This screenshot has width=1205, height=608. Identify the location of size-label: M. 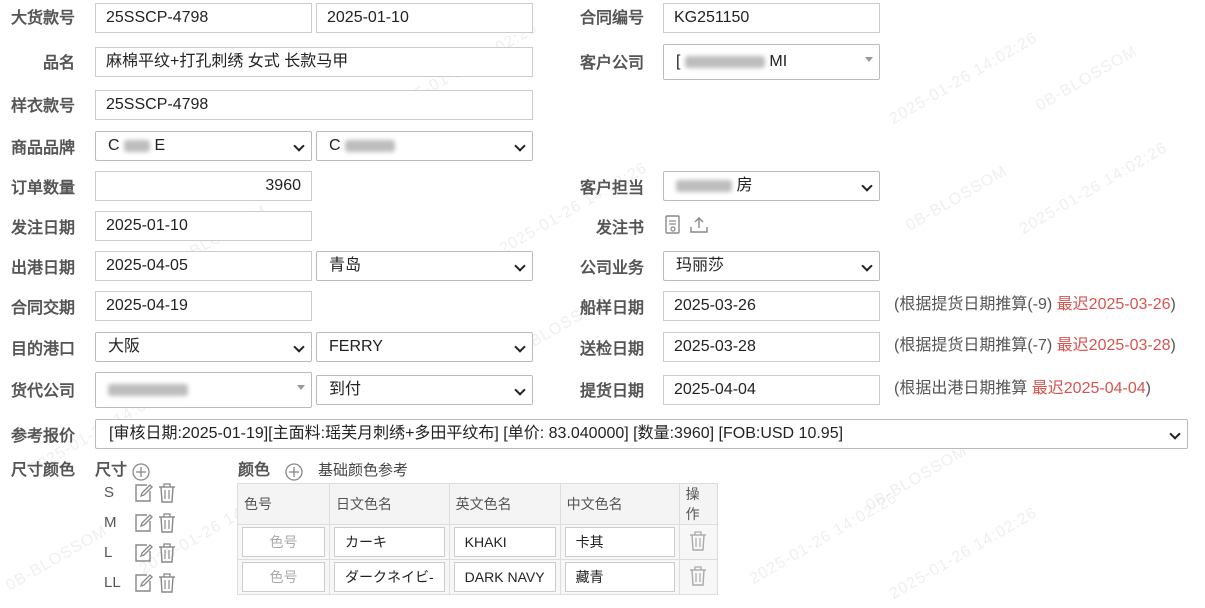
(110, 522).